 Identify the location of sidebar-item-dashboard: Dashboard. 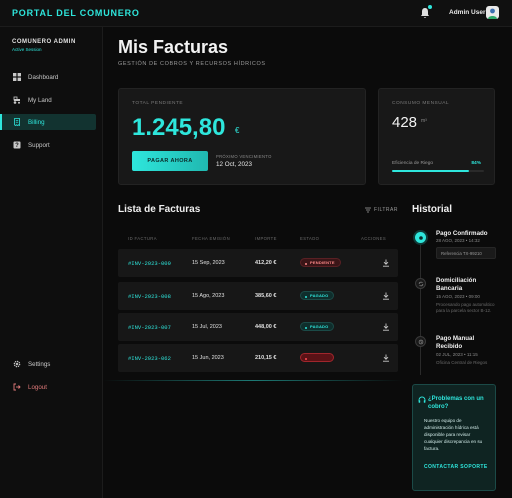
(48, 77).